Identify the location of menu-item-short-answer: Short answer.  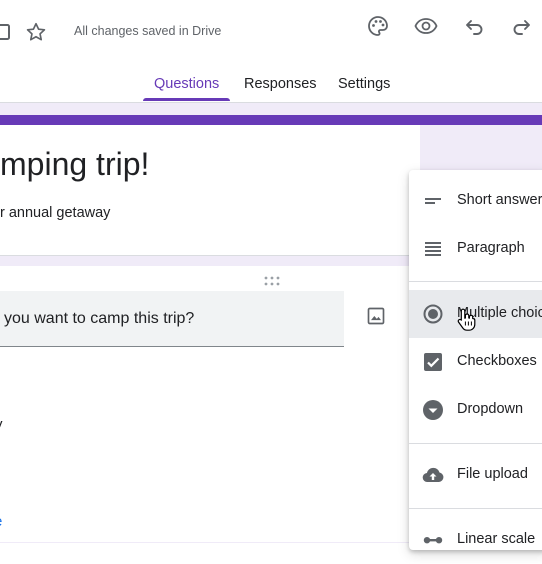
(475, 201).